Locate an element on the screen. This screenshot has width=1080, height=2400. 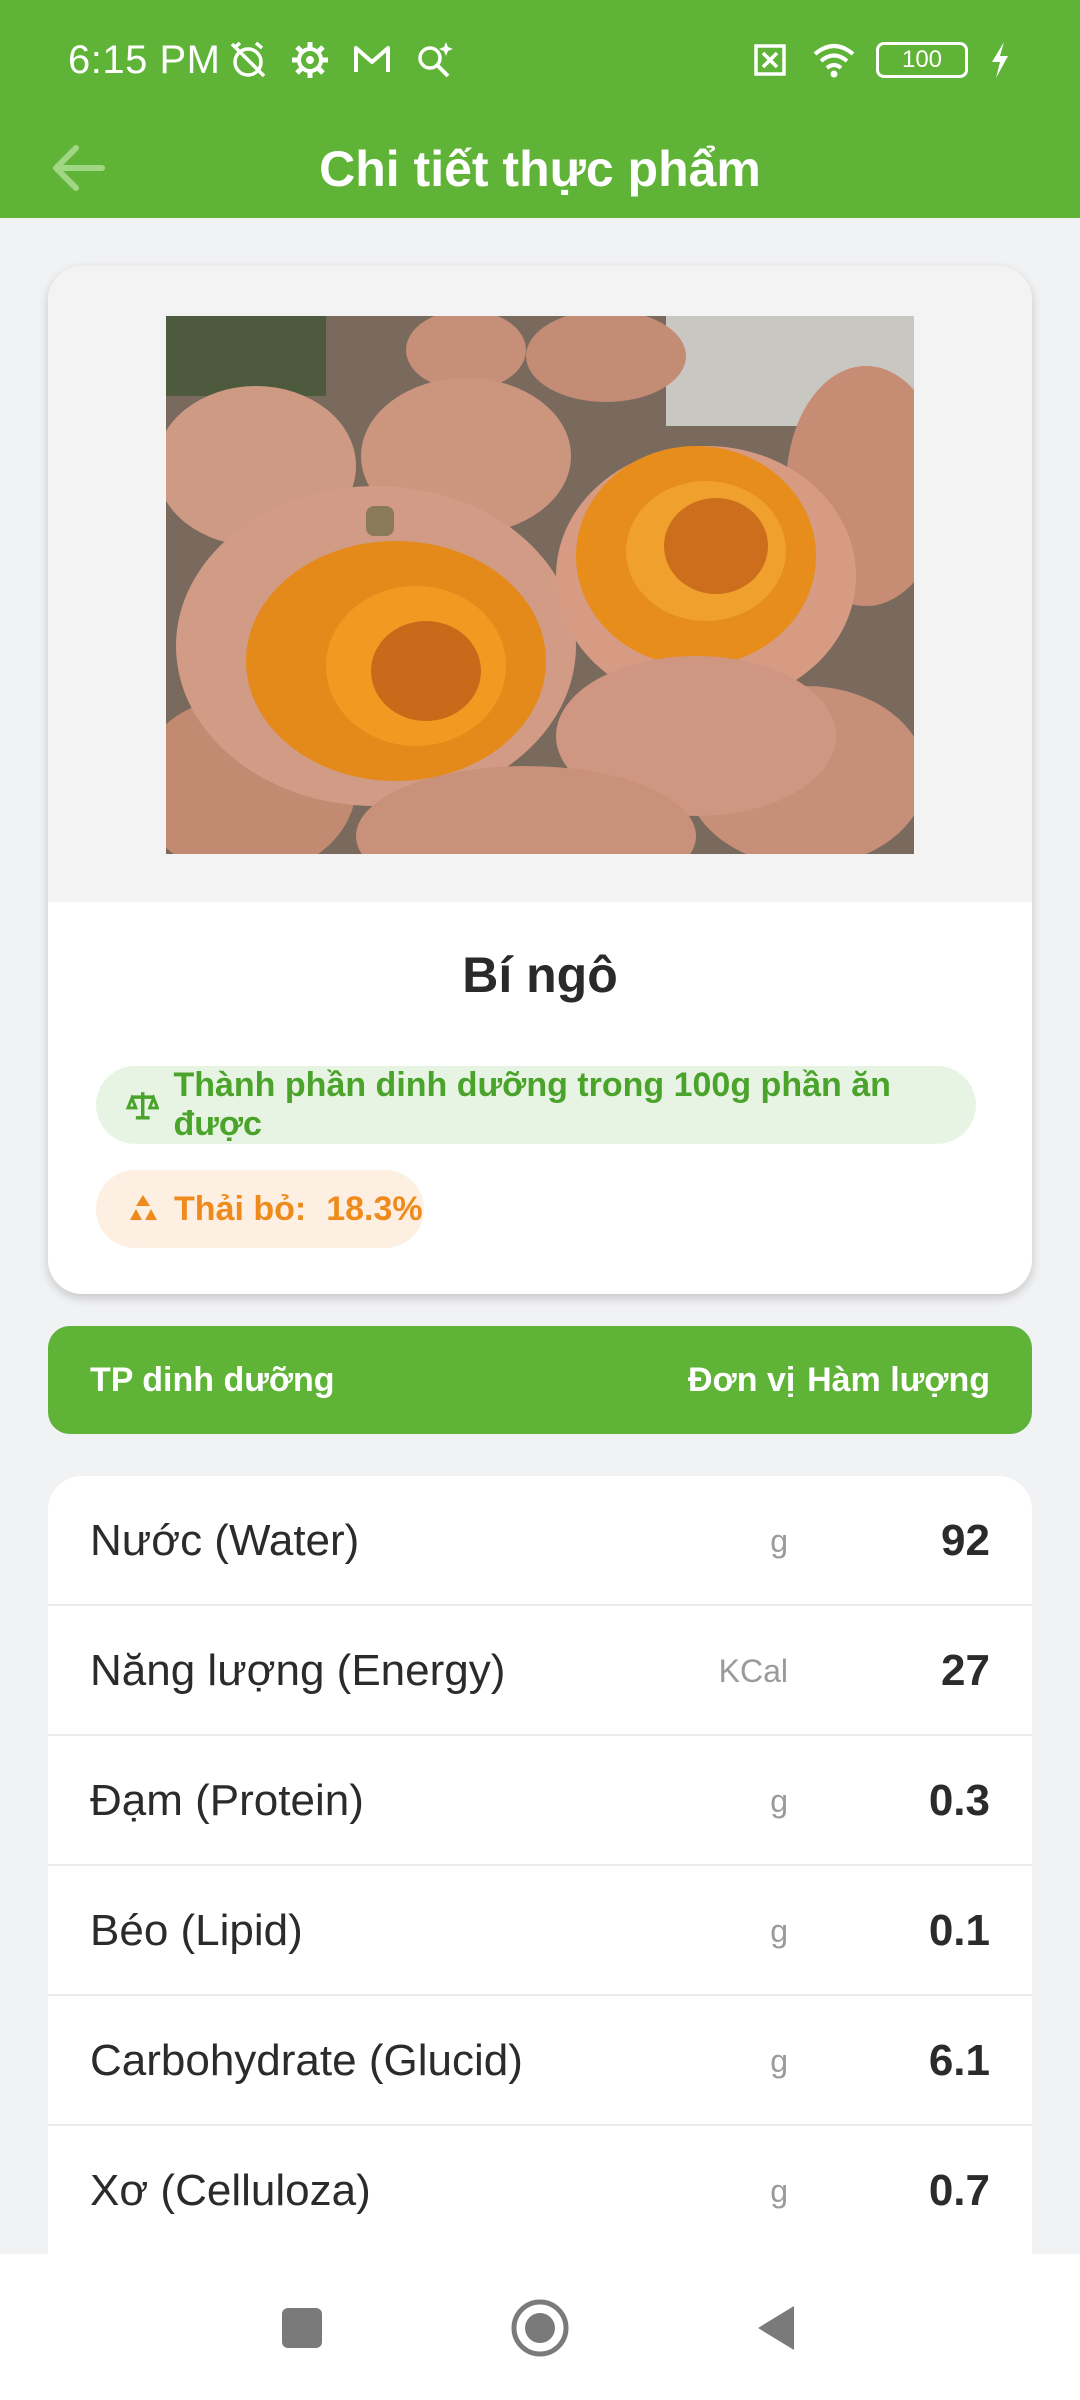
header: 6:15 PM 100 Chi tiết thực phẩm is located at coordinates (540, 109).